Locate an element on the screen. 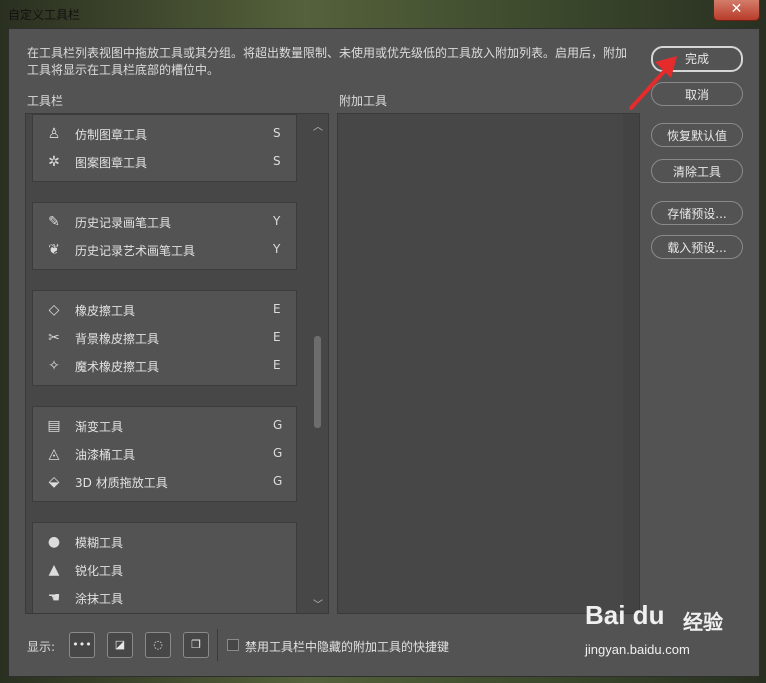 This screenshot has height=683, width=766. tool-name: 模糊工具 is located at coordinates (99, 543).